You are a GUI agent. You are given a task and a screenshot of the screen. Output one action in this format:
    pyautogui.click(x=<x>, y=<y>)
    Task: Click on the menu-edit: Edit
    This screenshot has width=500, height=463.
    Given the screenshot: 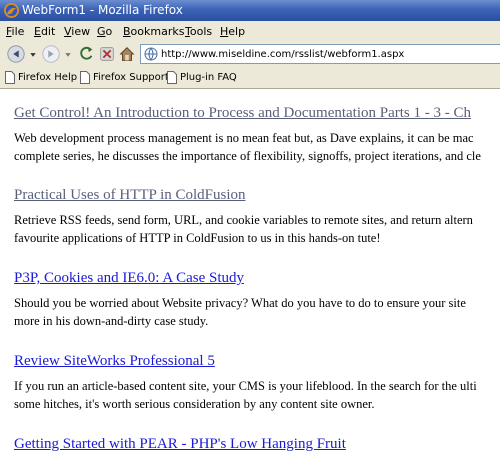 What is the action you would take?
    pyautogui.click(x=44, y=31)
    